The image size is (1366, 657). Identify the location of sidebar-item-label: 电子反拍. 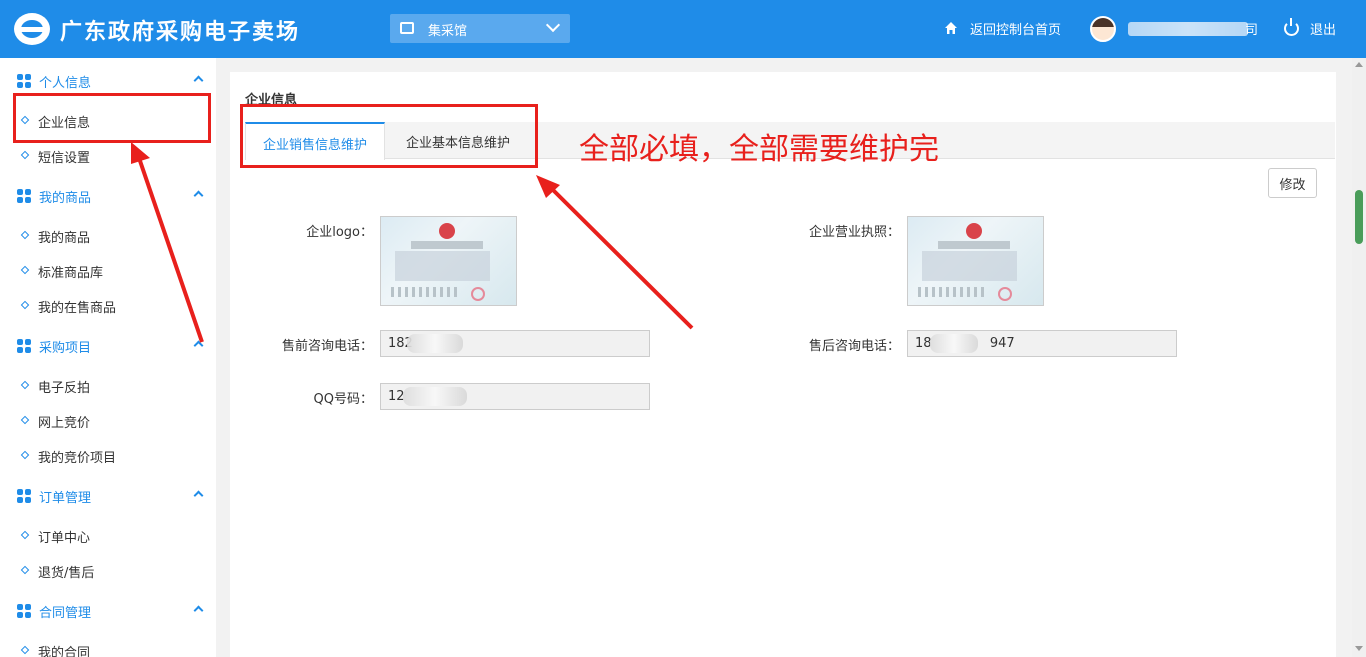
(64, 388).